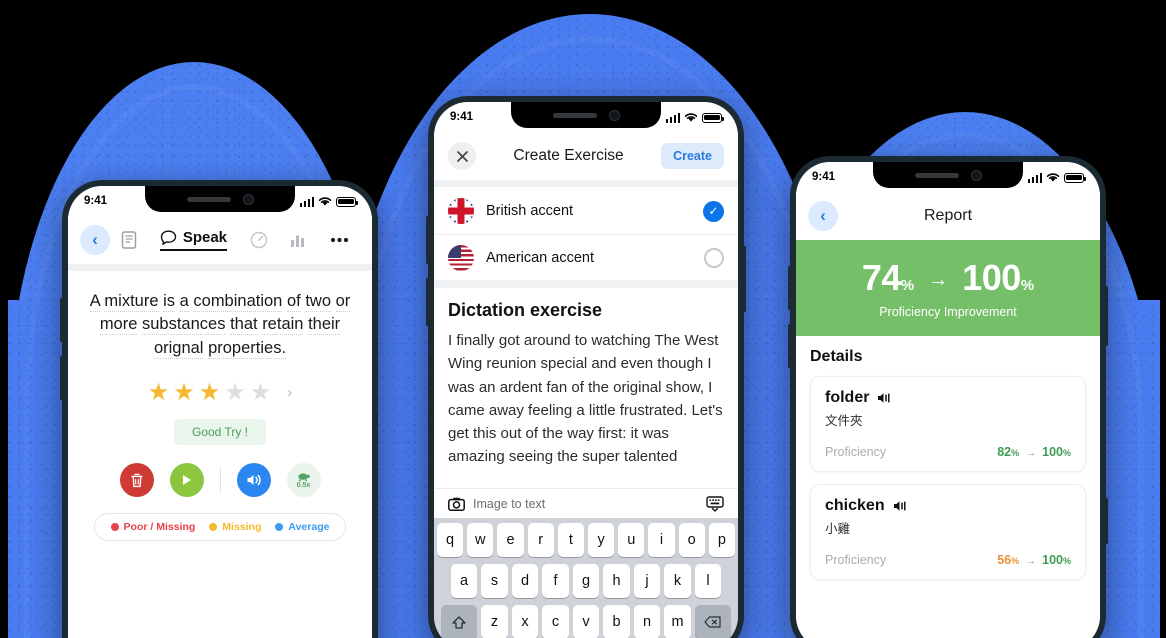 The height and width of the screenshot is (638, 1166). What do you see at coordinates (1015, 561) in the screenshot?
I see `card-from-unit: %` at bounding box center [1015, 561].